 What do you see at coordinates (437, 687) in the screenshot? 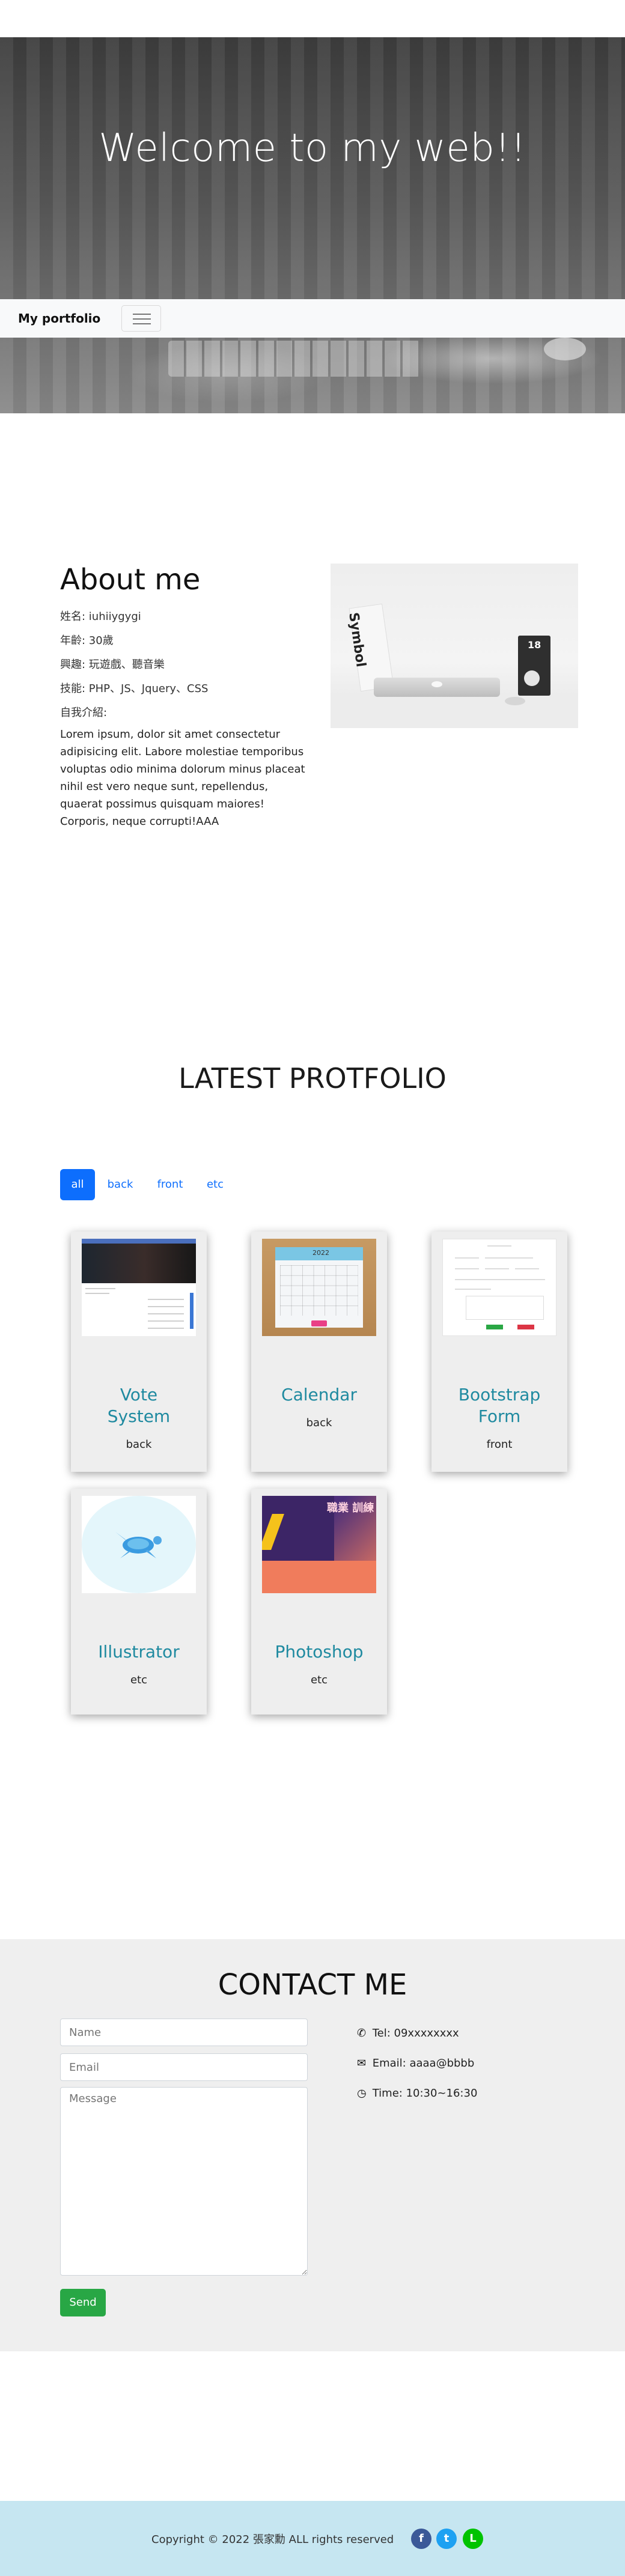
I see `laptop-image` at bounding box center [437, 687].